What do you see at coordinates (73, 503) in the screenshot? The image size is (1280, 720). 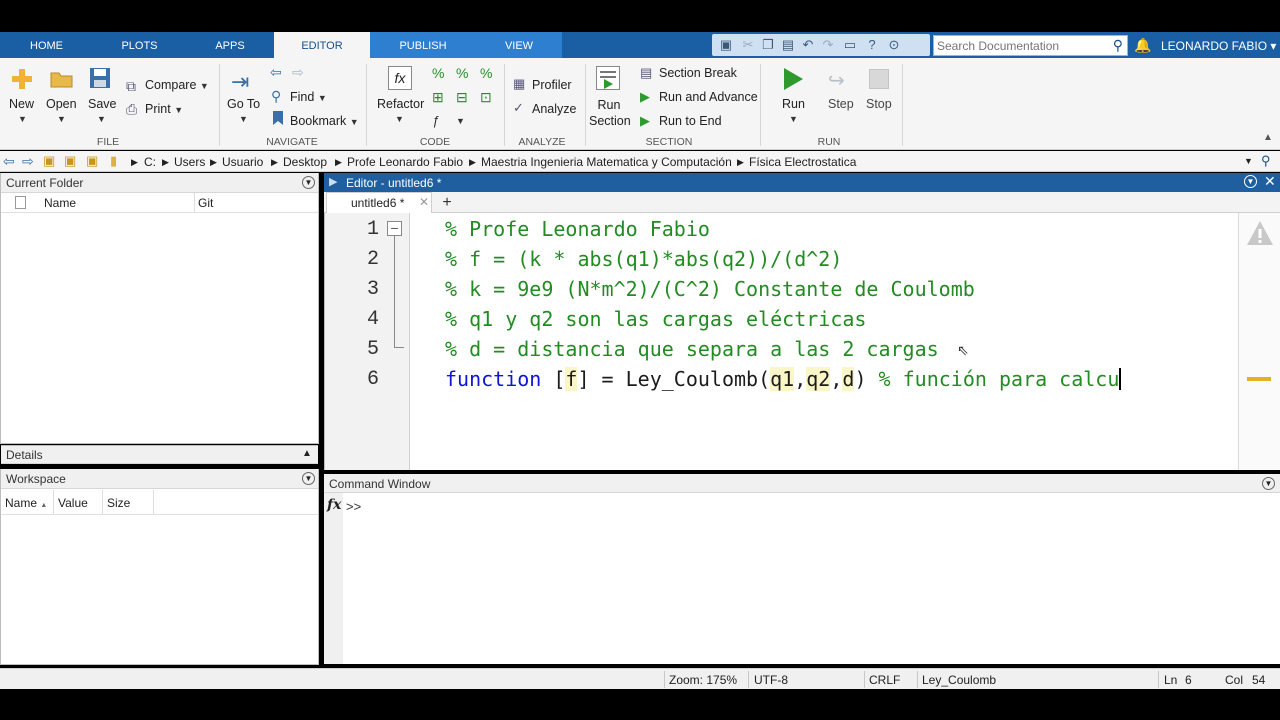 I see `column-header-value: Value` at bounding box center [73, 503].